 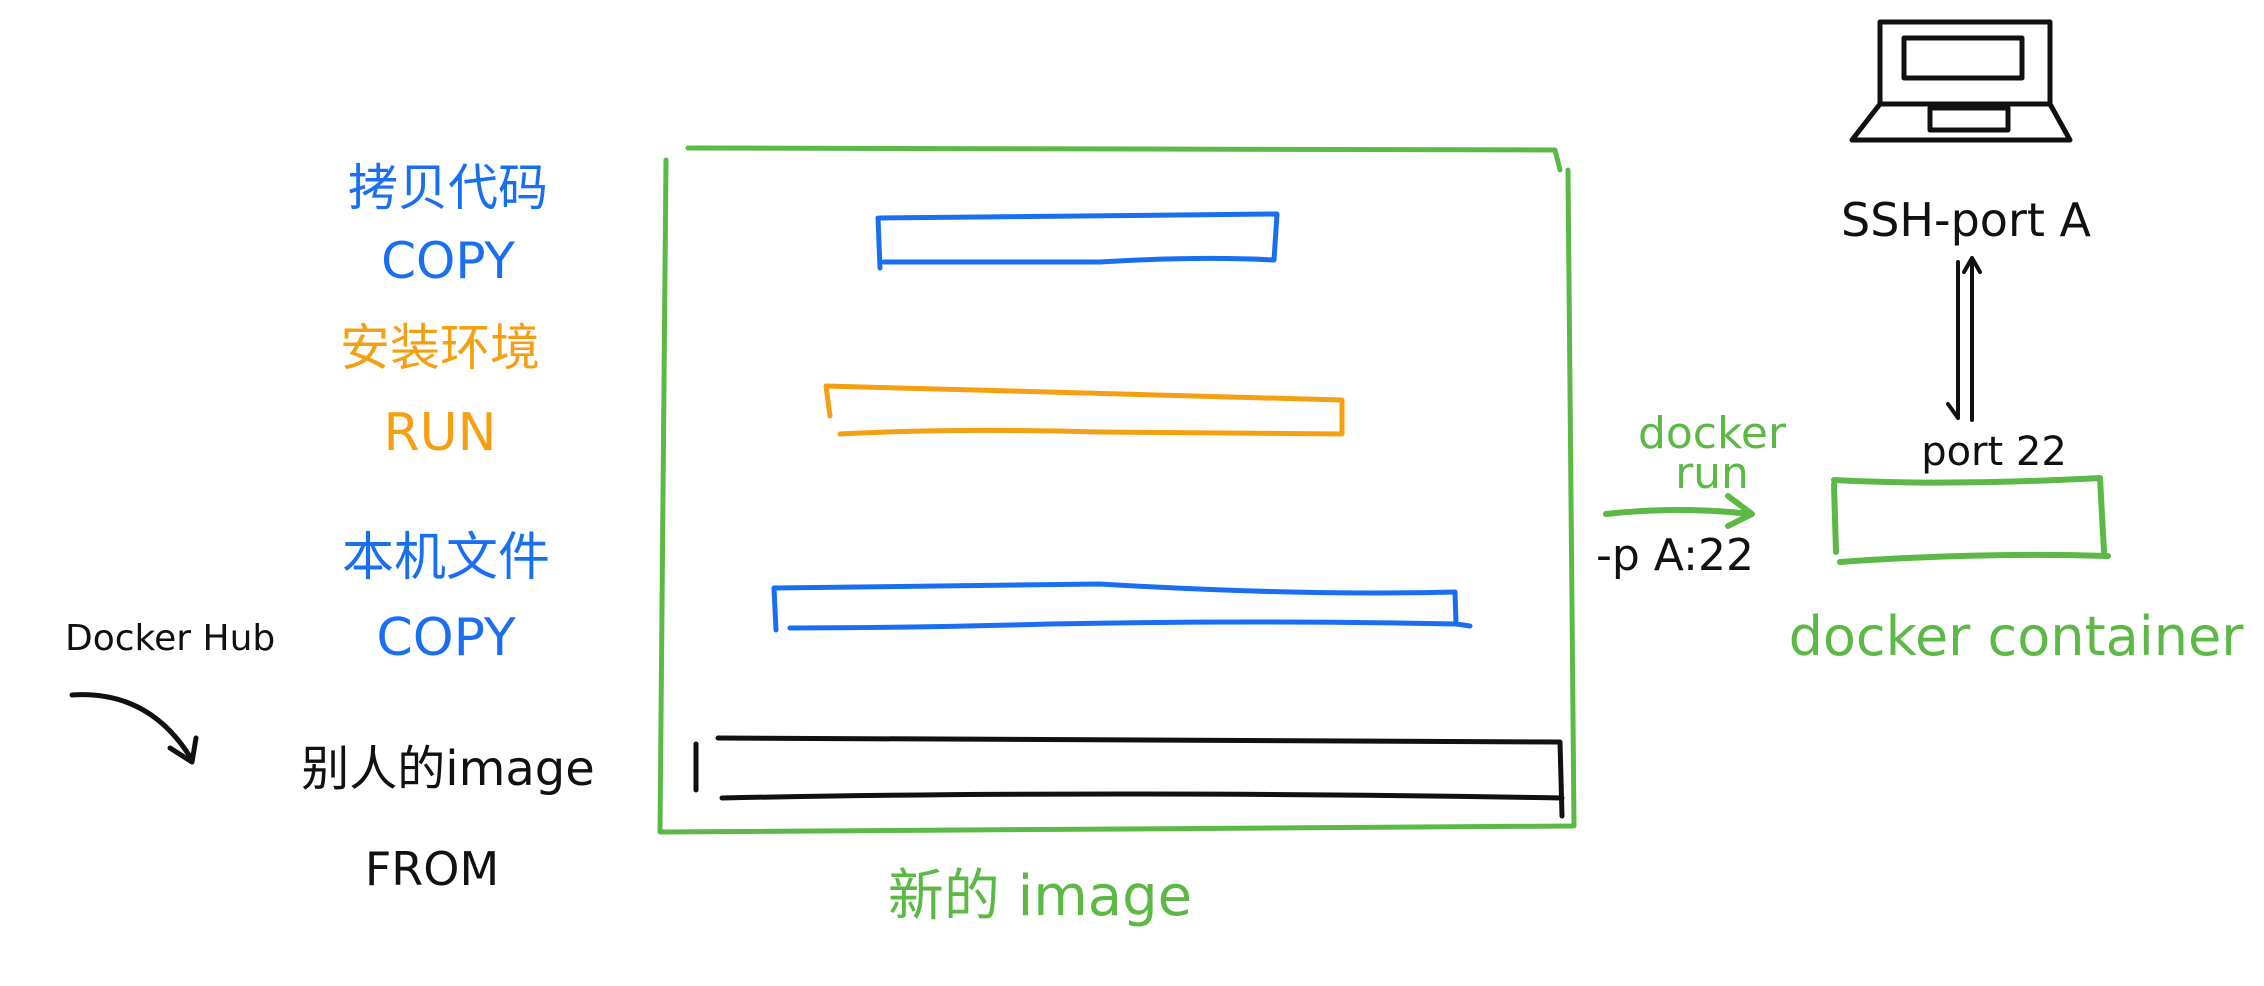 What do you see at coordinates (1122, 607) in the screenshot?
I see `layer-3-bar` at bounding box center [1122, 607].